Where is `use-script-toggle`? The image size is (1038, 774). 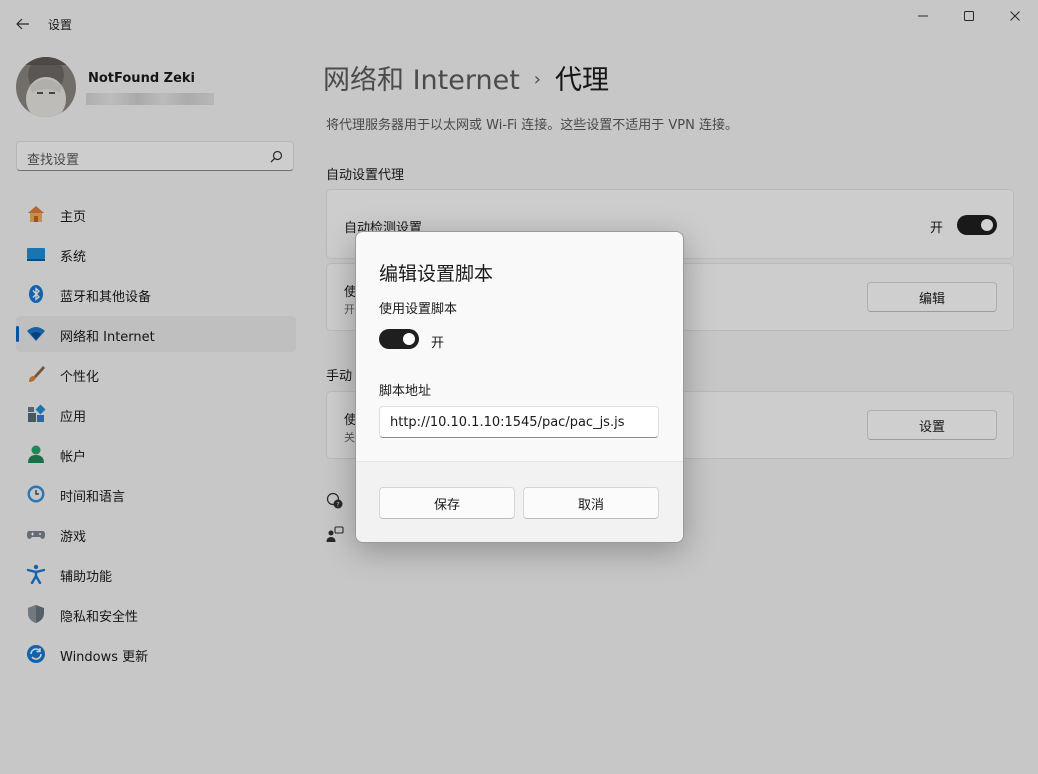
use-script-toggle is located at coordinates (399, 339).